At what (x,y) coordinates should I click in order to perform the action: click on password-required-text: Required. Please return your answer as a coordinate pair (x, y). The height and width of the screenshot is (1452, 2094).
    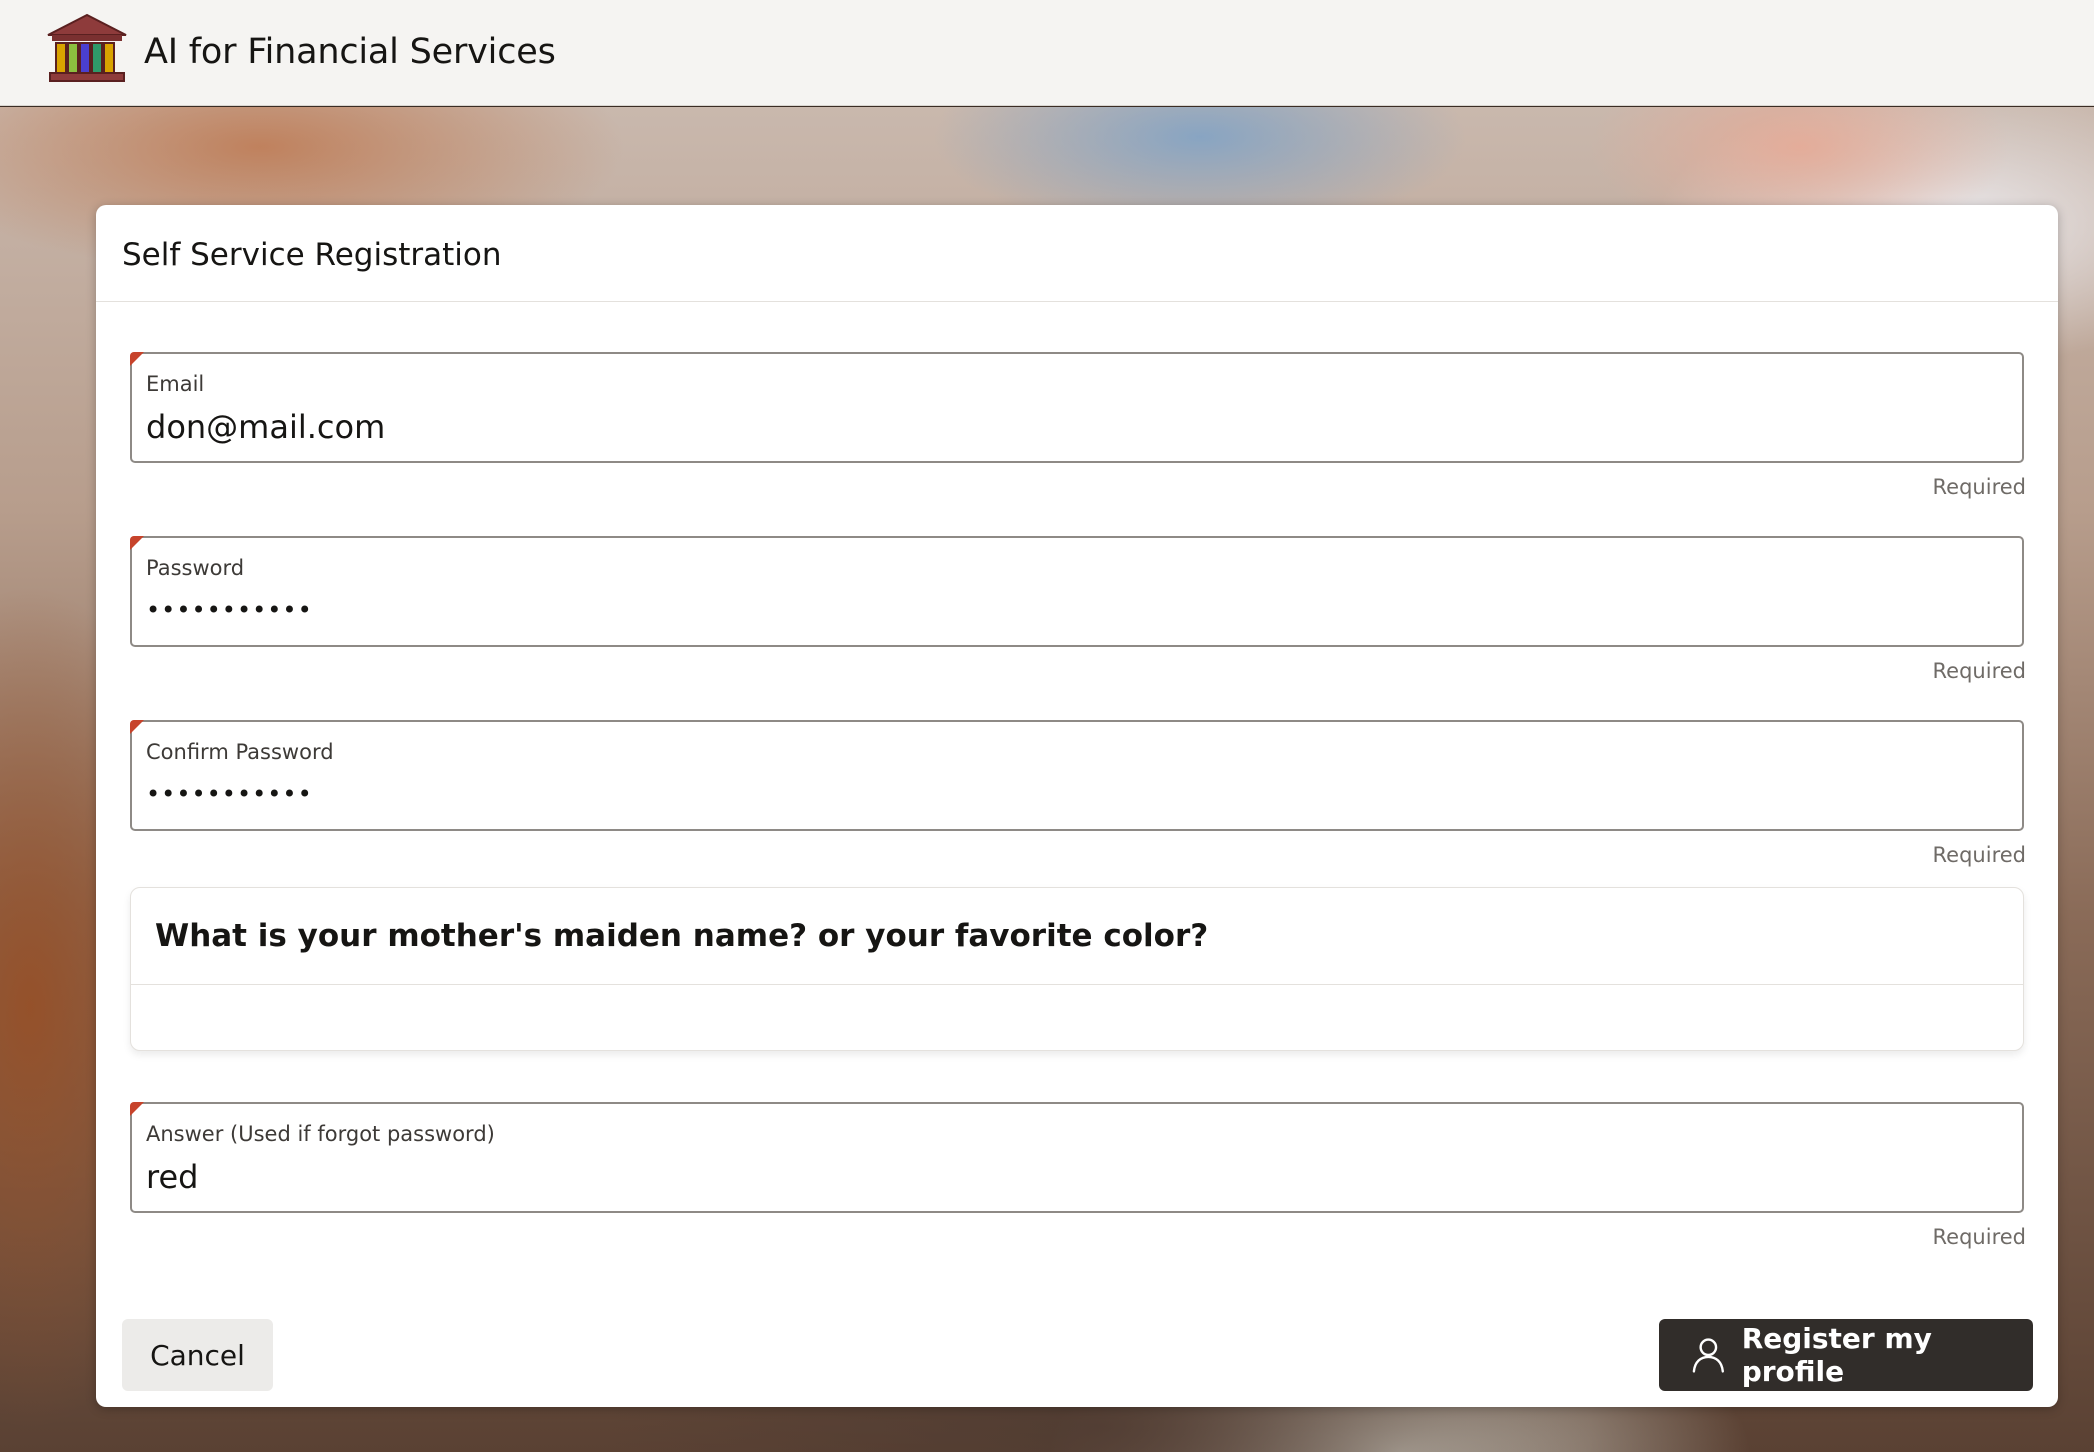
    Looking at the image, I should click on (1979, 671).